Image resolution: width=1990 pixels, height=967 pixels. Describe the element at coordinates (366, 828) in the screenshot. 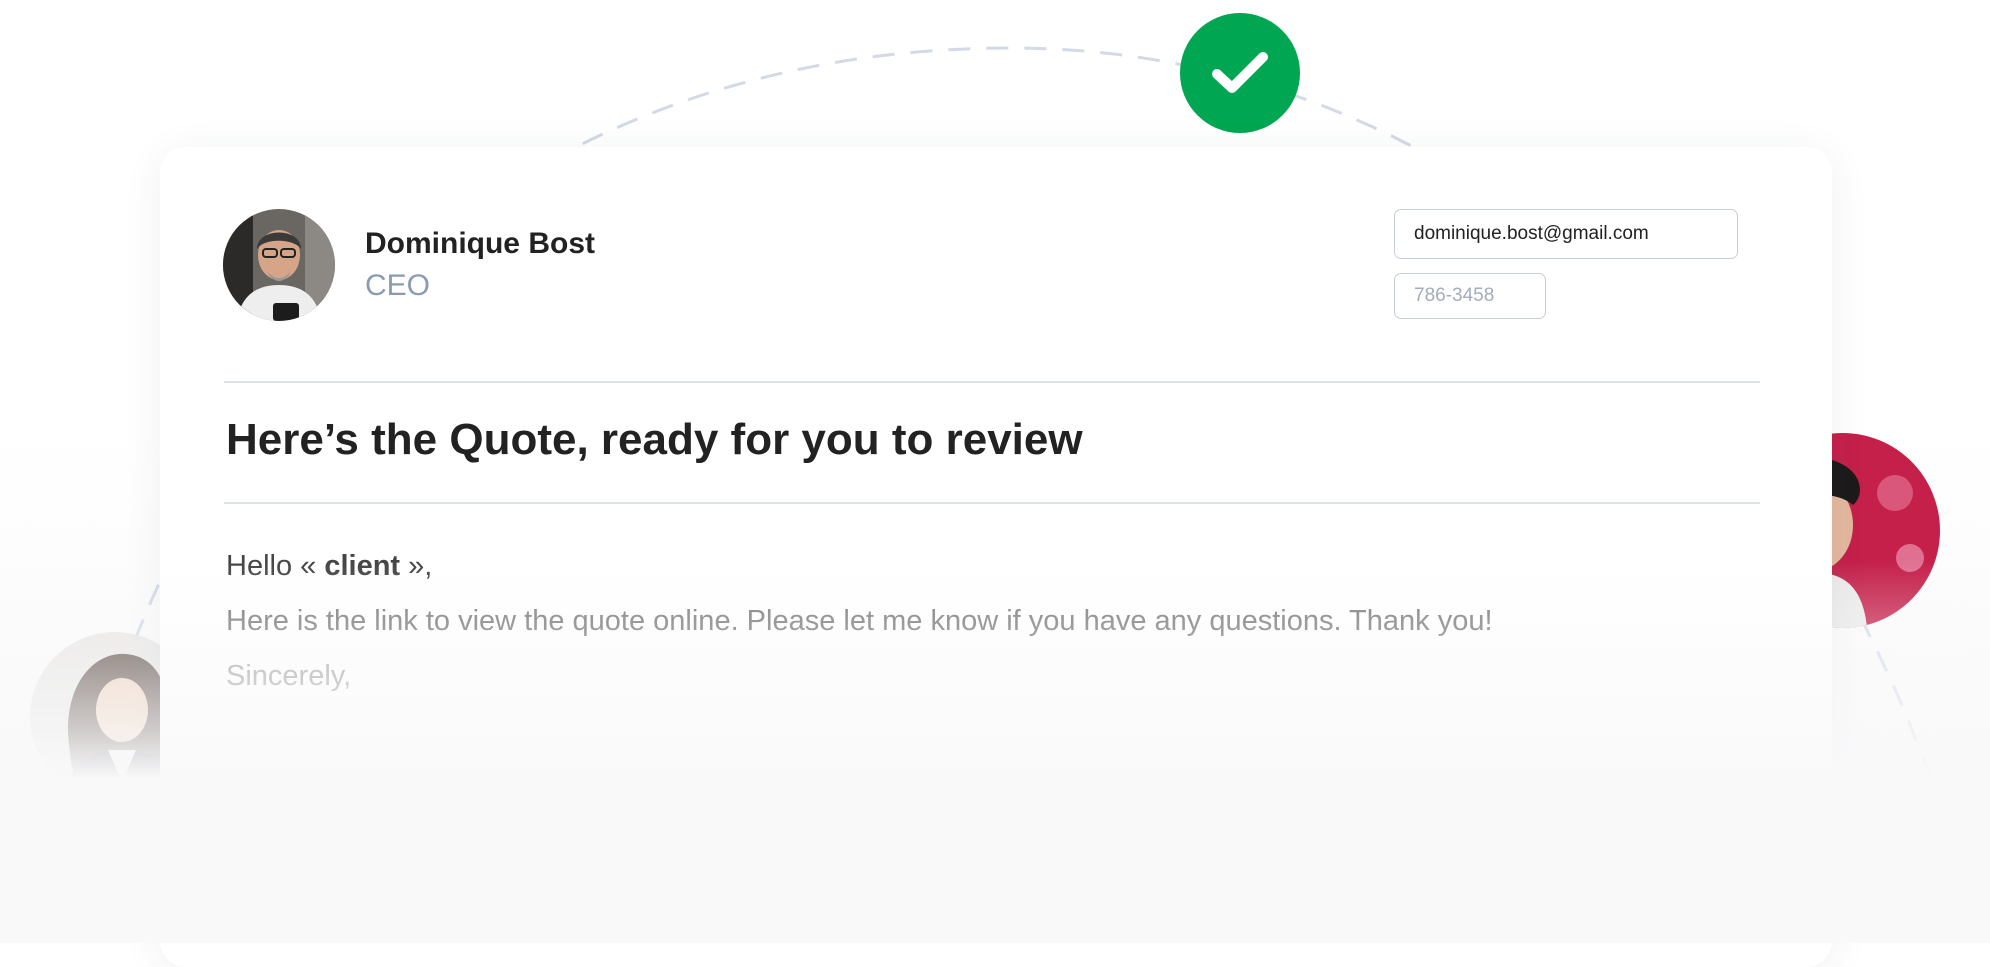

I see `view-quote-button` at that location.